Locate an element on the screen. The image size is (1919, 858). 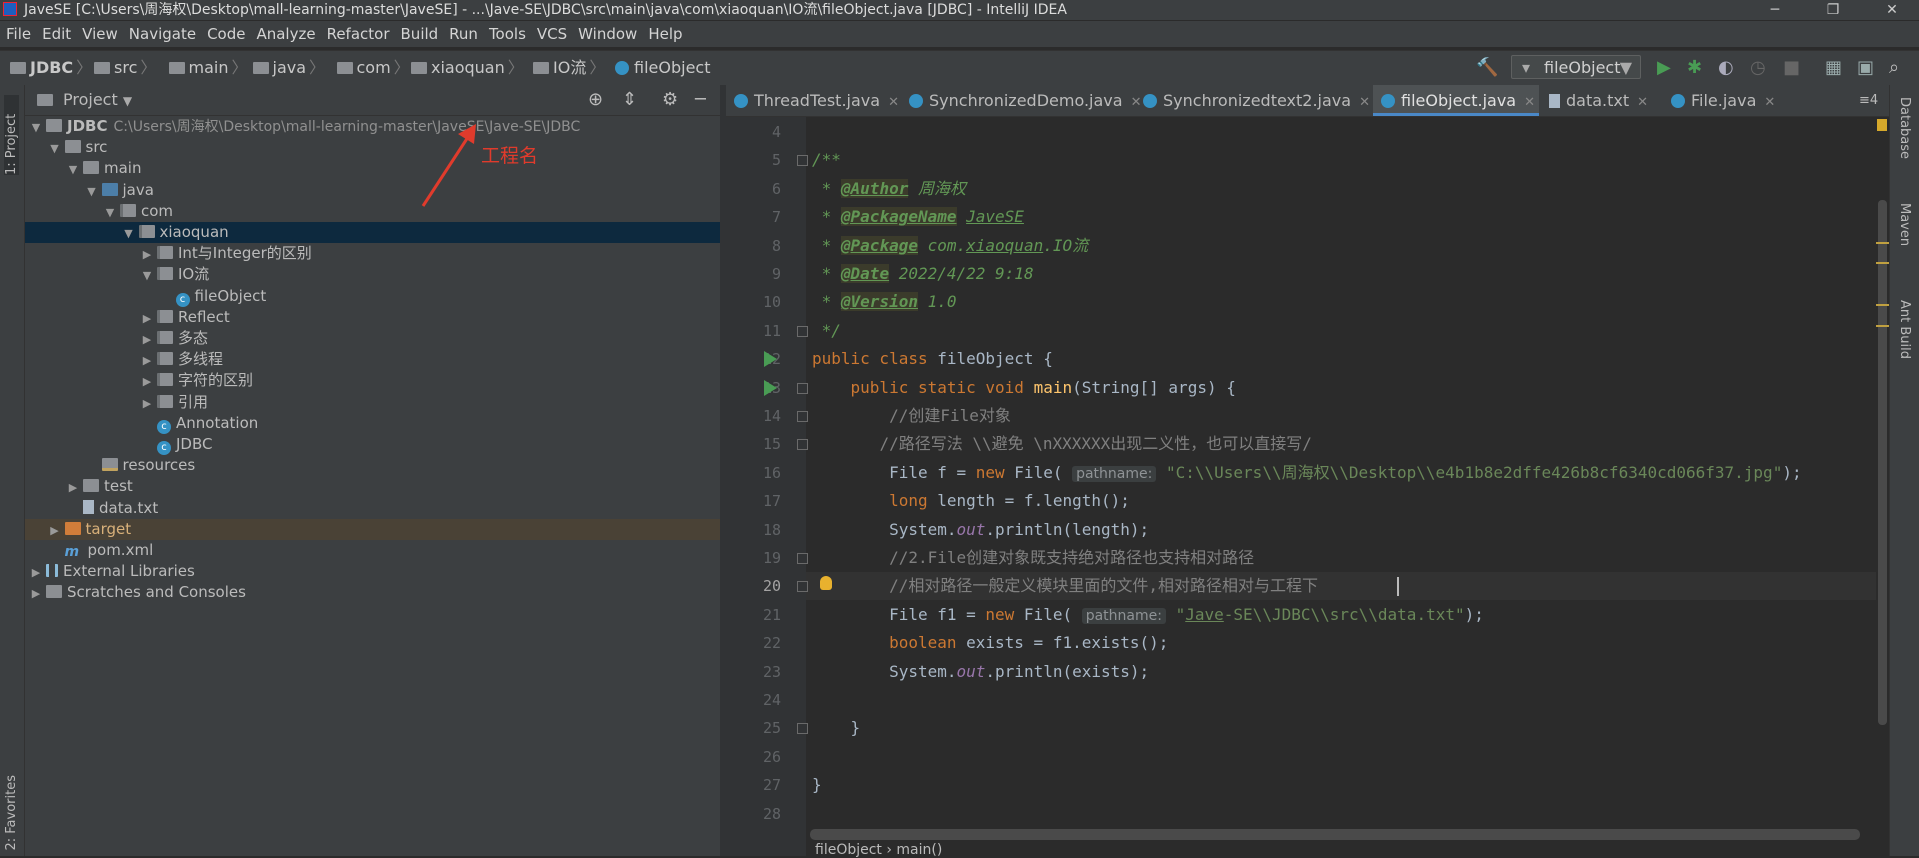
code-line: //相对路径一般定义模块里面的文件,相对路径相对与工程下 is located at coordinates (1065, 586).